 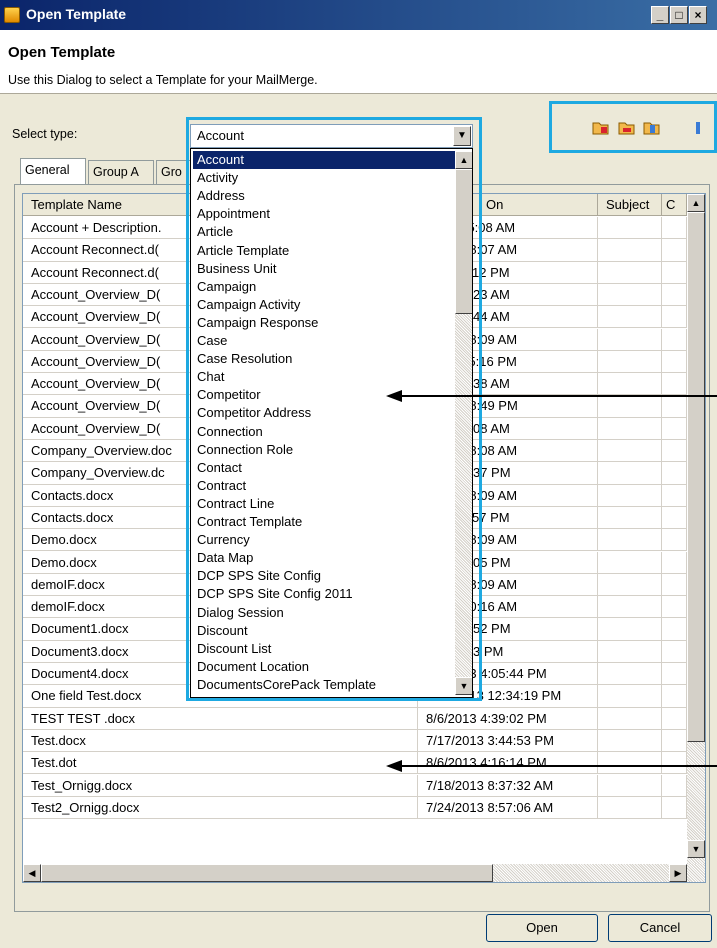 I want to click on app-icon, so click(x=12, y=15).